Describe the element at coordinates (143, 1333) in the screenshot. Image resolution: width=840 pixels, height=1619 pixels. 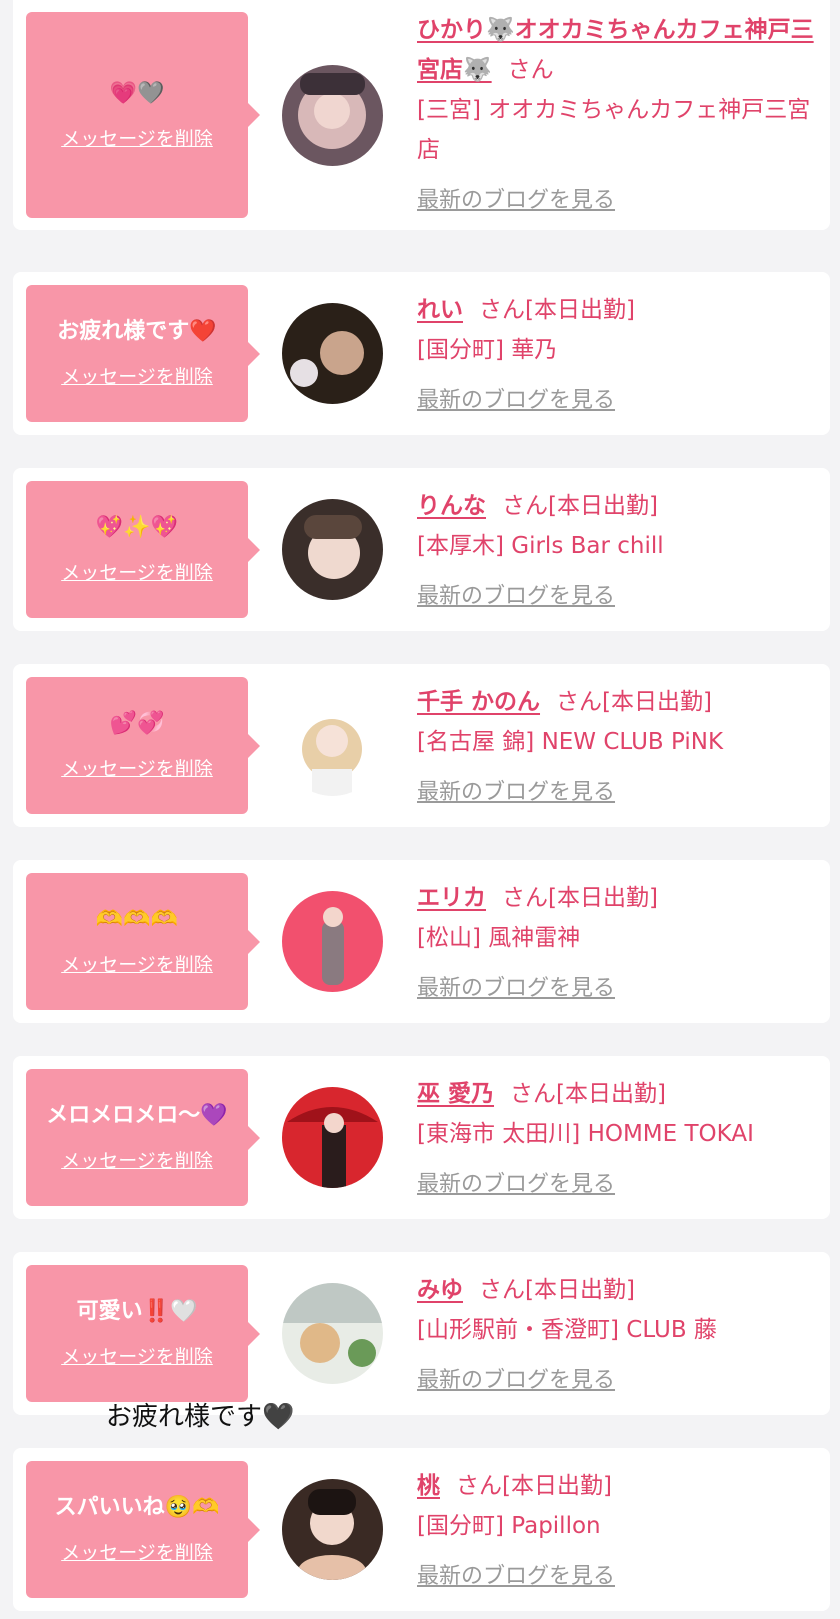
I see `message-bubble: 可愛い‼️🤍 メッセージを削除` at that location.